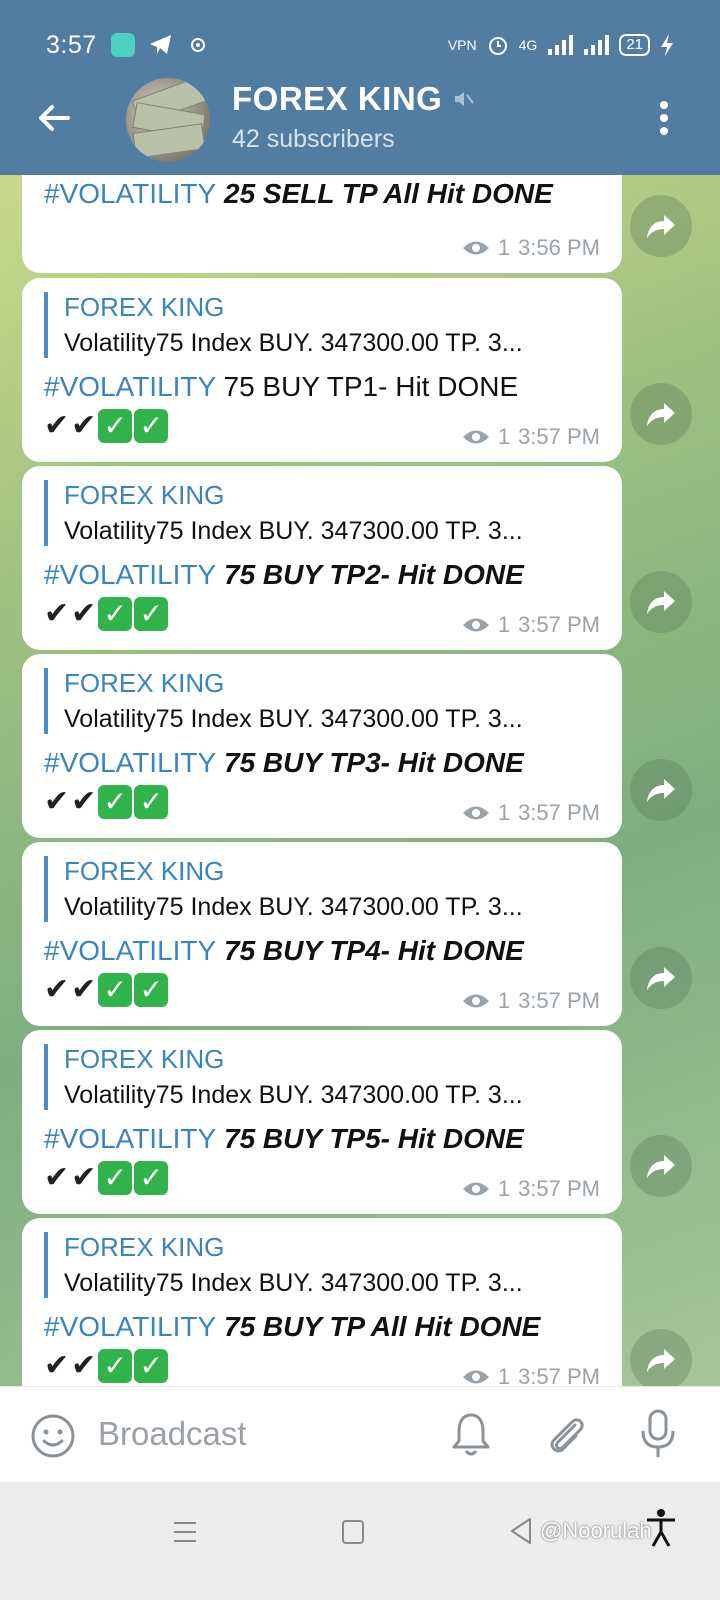  Describe the element at coordinates (284, 1138) in the screenshot. I see `message-text: #VOLATILITY 75 BUY TP5- Hit DONE` at that location.